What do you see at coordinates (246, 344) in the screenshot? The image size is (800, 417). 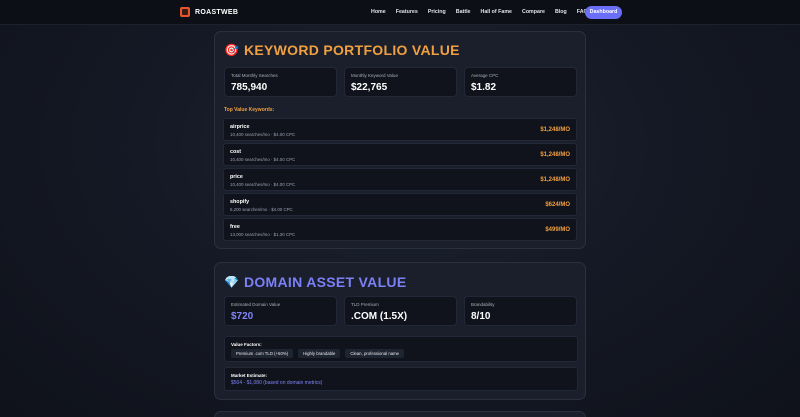 I see `value-factors-label: Value Factors:` at bounding box center [246, 344].